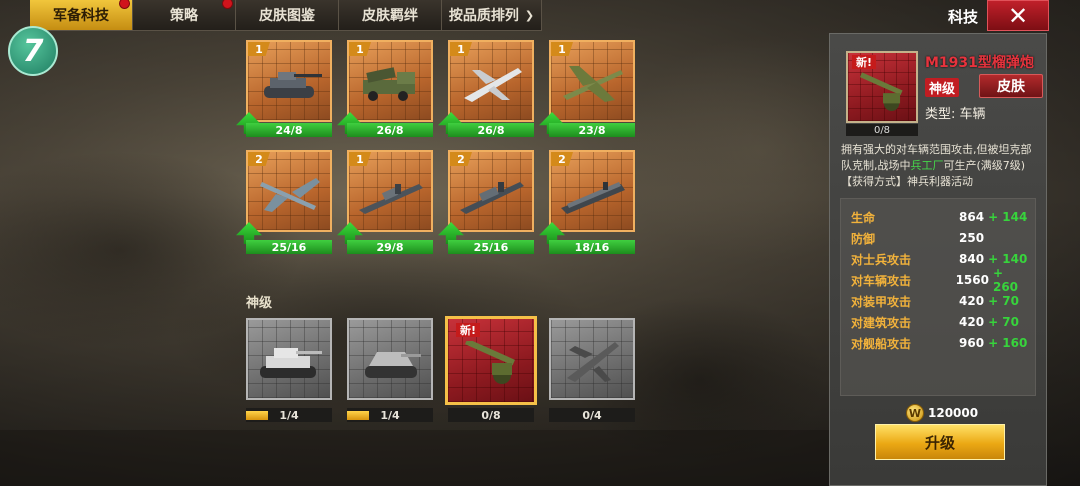 The height and width of the screenshot is (486, 1080). Describe the element at coordinates (941, 217) in the screenshot. I see `stat-row: 生命 864 + 144` at that location.